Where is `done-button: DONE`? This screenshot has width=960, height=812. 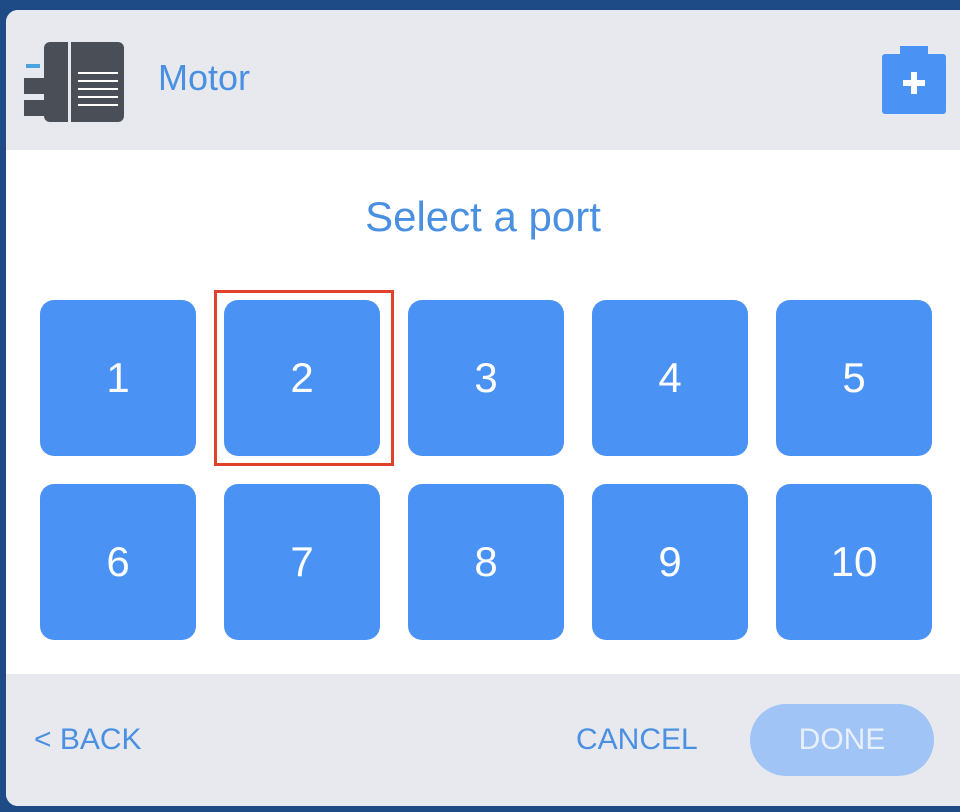
done-button: DONE is located at coordinates (842, 740).